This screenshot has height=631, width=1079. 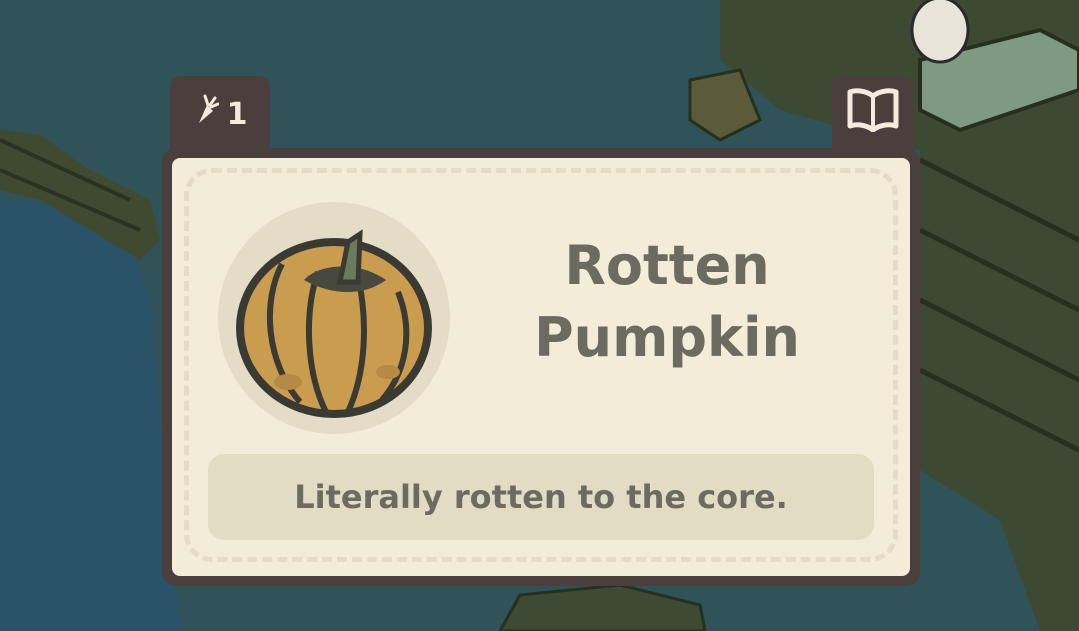 I want to click on item-name-line-1: Rotten, so click(x=667, y=265).